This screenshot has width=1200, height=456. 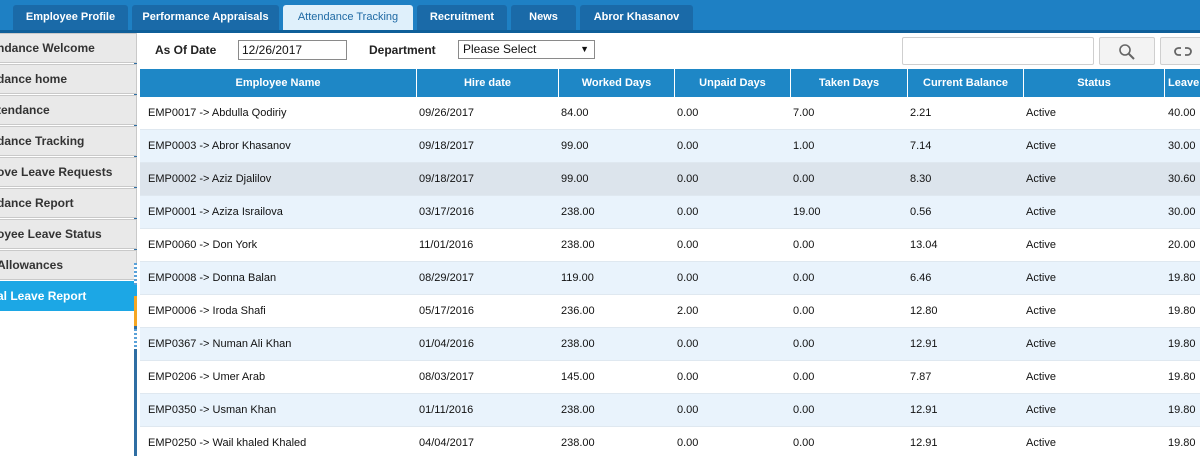 I want to click on sidebar-item-attendance-tracking: dance Tracking, so click(x=68, y=141).